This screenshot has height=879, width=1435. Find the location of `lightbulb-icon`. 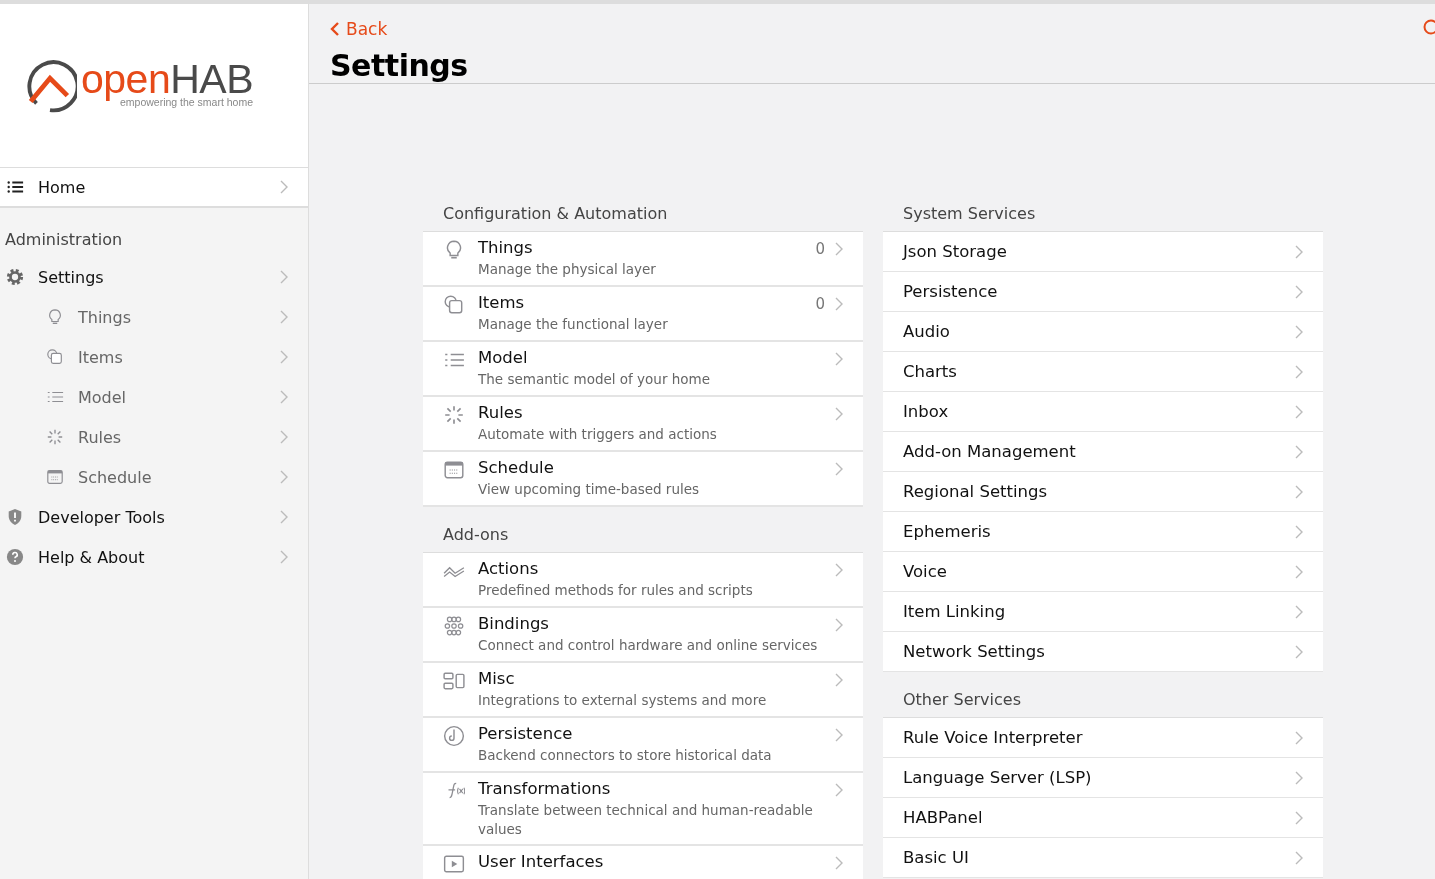

lightbulb-icon is located at coordinates (55, 317).